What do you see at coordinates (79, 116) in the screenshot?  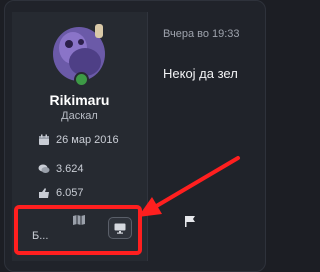 I see `user-title: Даскал` at bounding box center [79, 116].